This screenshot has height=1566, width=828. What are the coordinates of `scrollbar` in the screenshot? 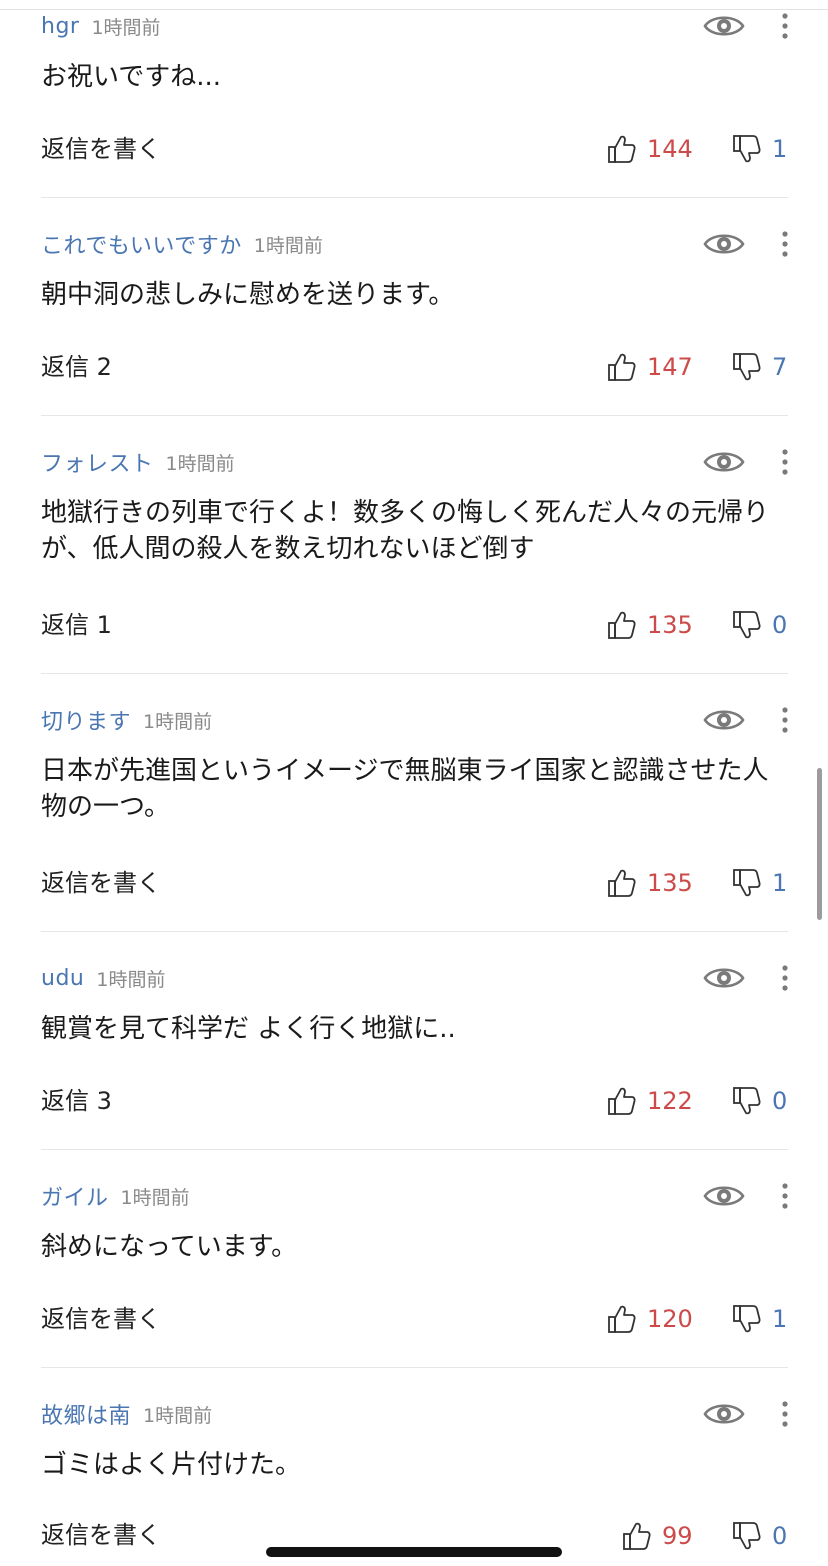 It's located at (819, 844).